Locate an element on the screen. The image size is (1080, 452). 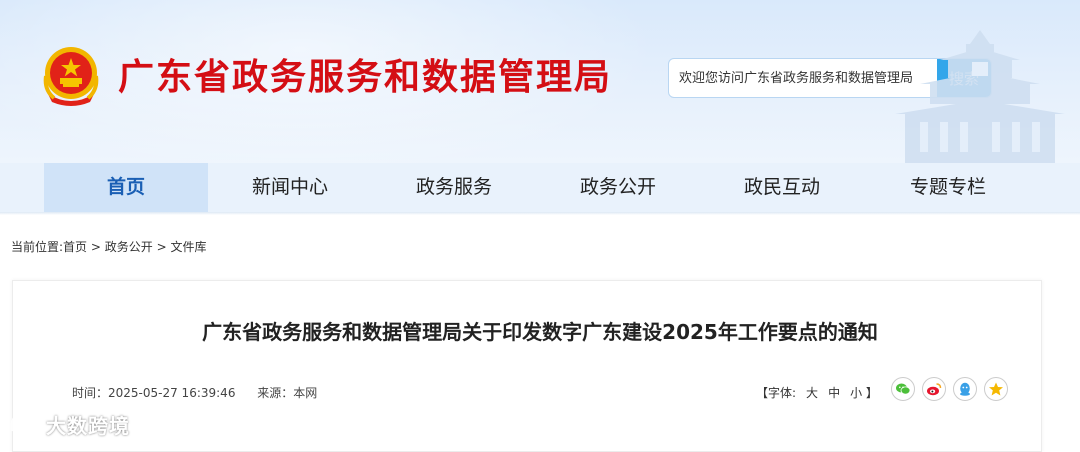
article-source: 来源：本网 is located at coordinates (287, 393).